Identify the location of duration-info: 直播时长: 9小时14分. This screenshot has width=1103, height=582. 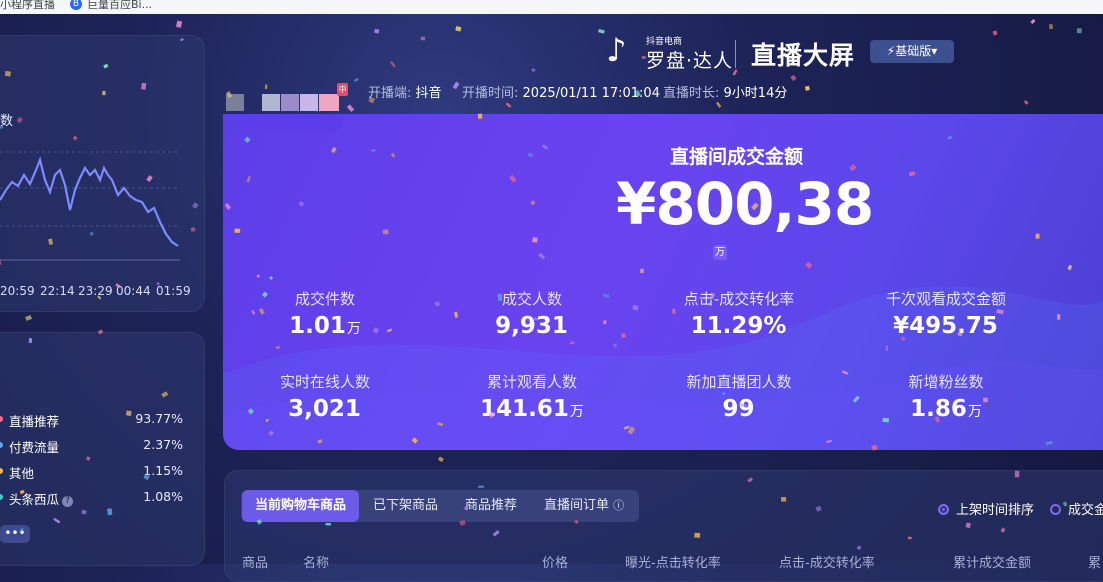
(725, 93).